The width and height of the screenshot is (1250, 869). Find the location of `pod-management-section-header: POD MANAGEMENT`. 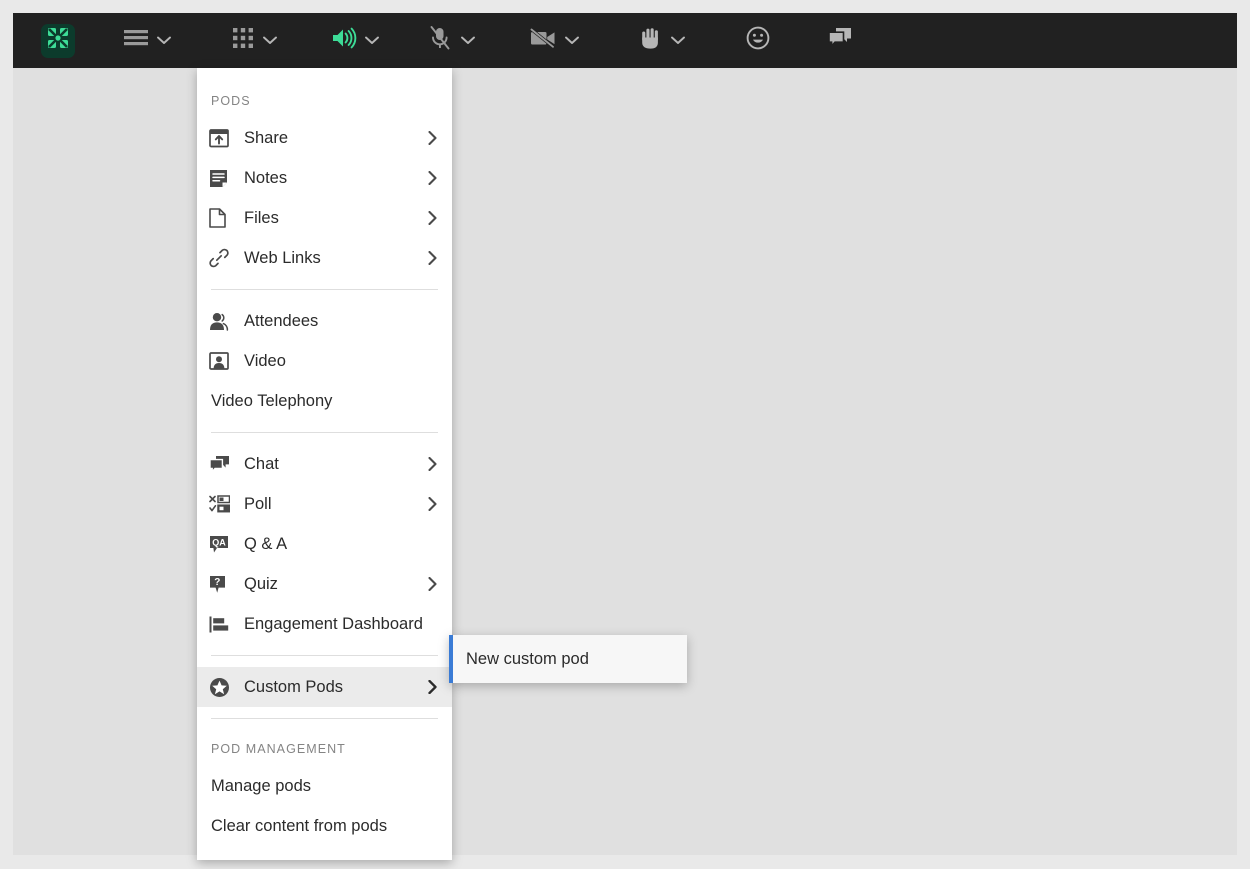

pod-management-section-header: POD MANAGEMENT is located at coordinates (278, 749).